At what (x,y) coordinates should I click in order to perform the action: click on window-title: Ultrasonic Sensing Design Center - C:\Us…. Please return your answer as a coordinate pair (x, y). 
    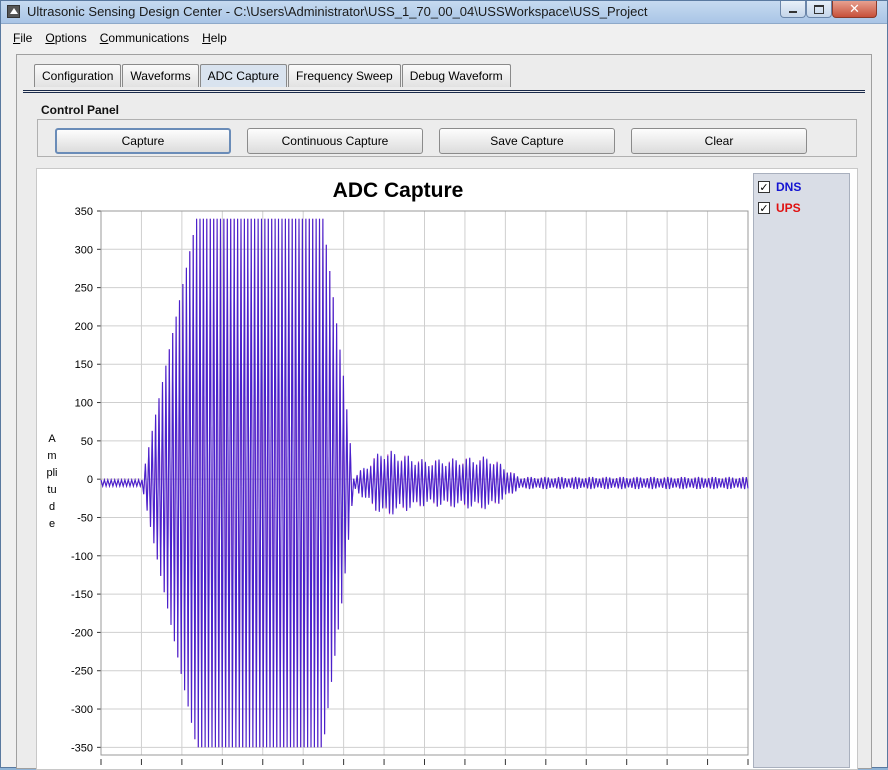
    Looking at the image, I should click on (337, 11).